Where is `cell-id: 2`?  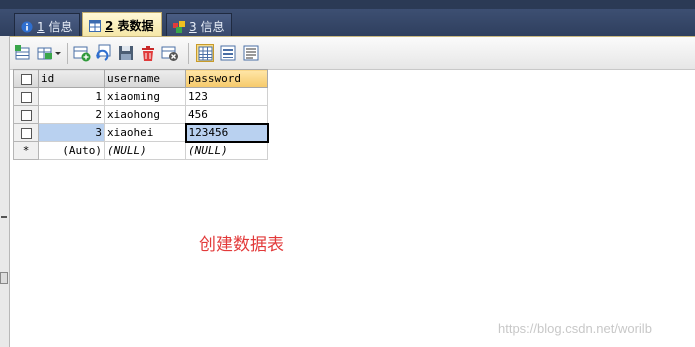
cell-id: 2 is located at coordinates (71, 114).